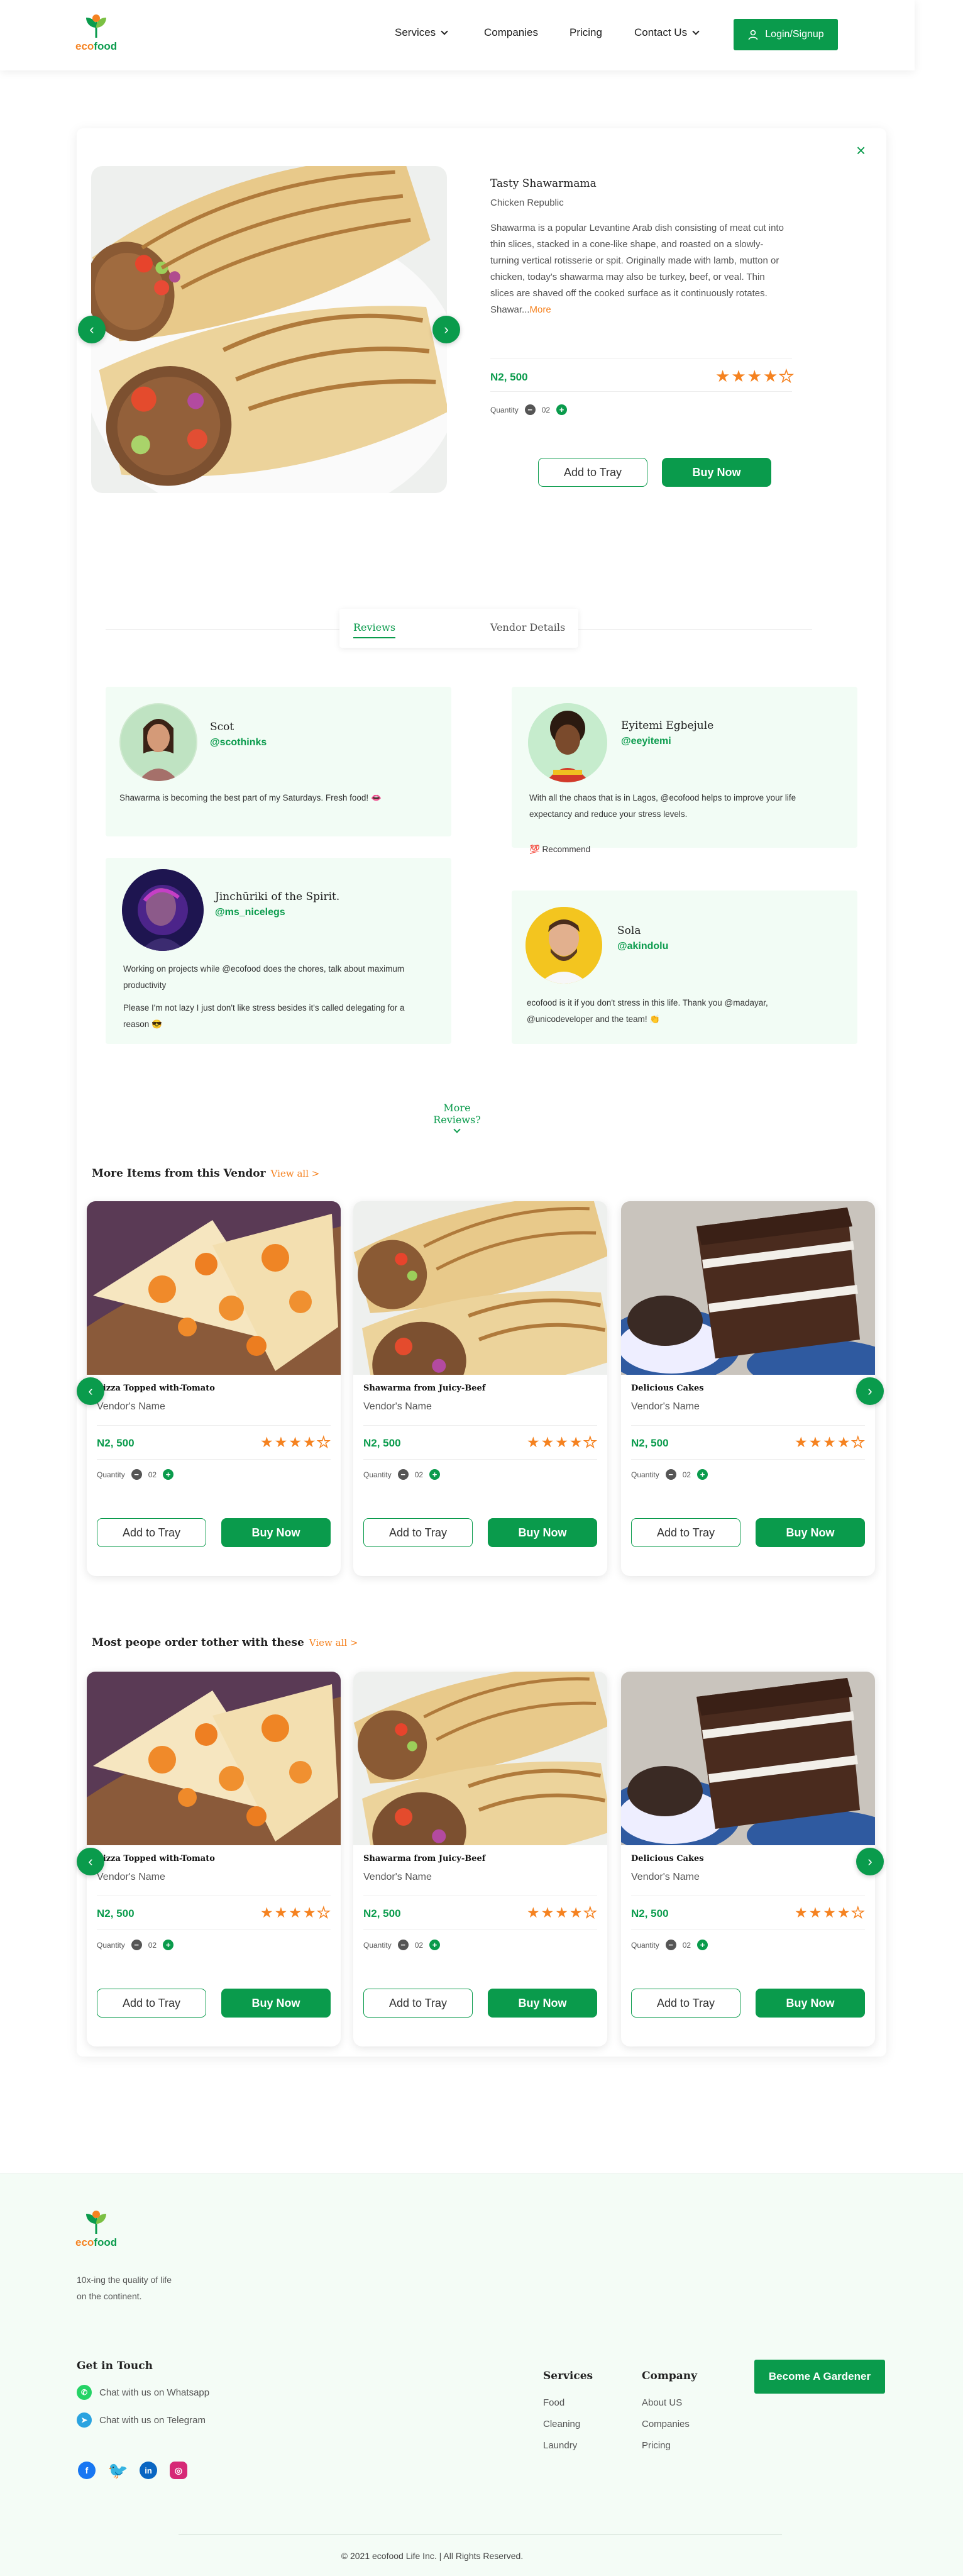 The image size is (963, 2576). What do you see at coordinates (92, 329) in the screenshot?
I see `hero-prev-arrow: ‹` at bounding box center [92, 329].